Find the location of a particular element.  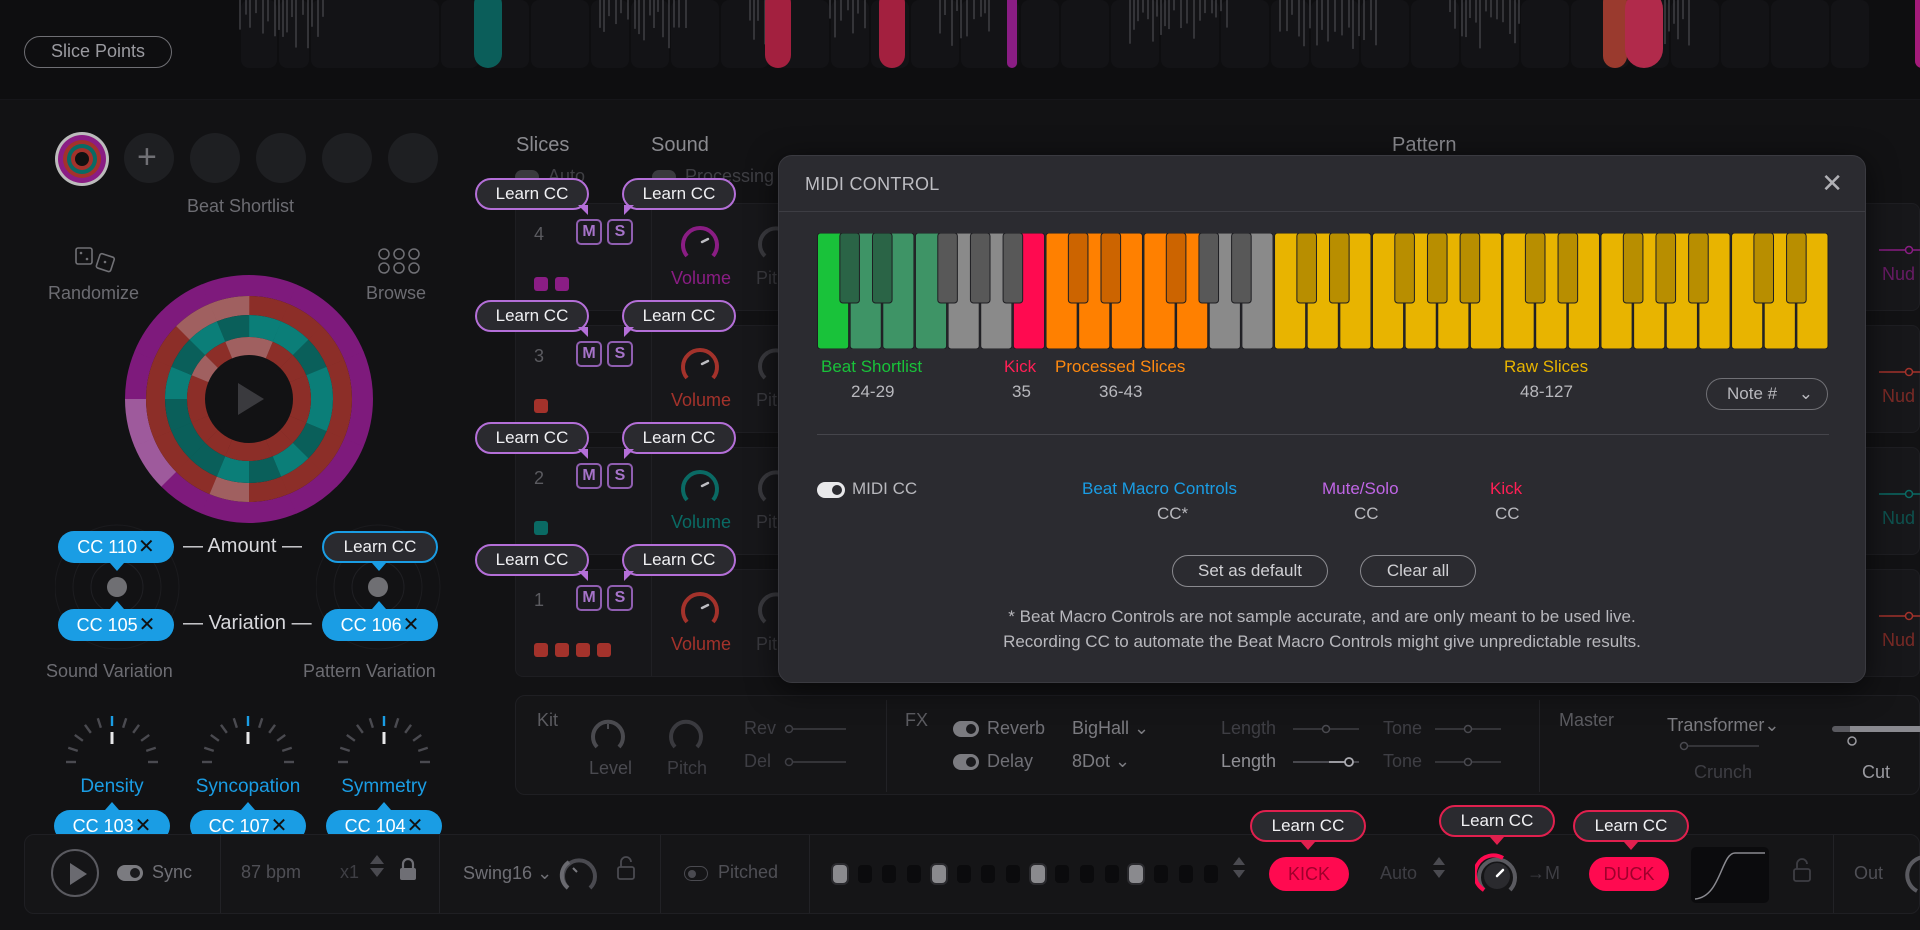

mute-button: M is located at coordinates (589, 476).